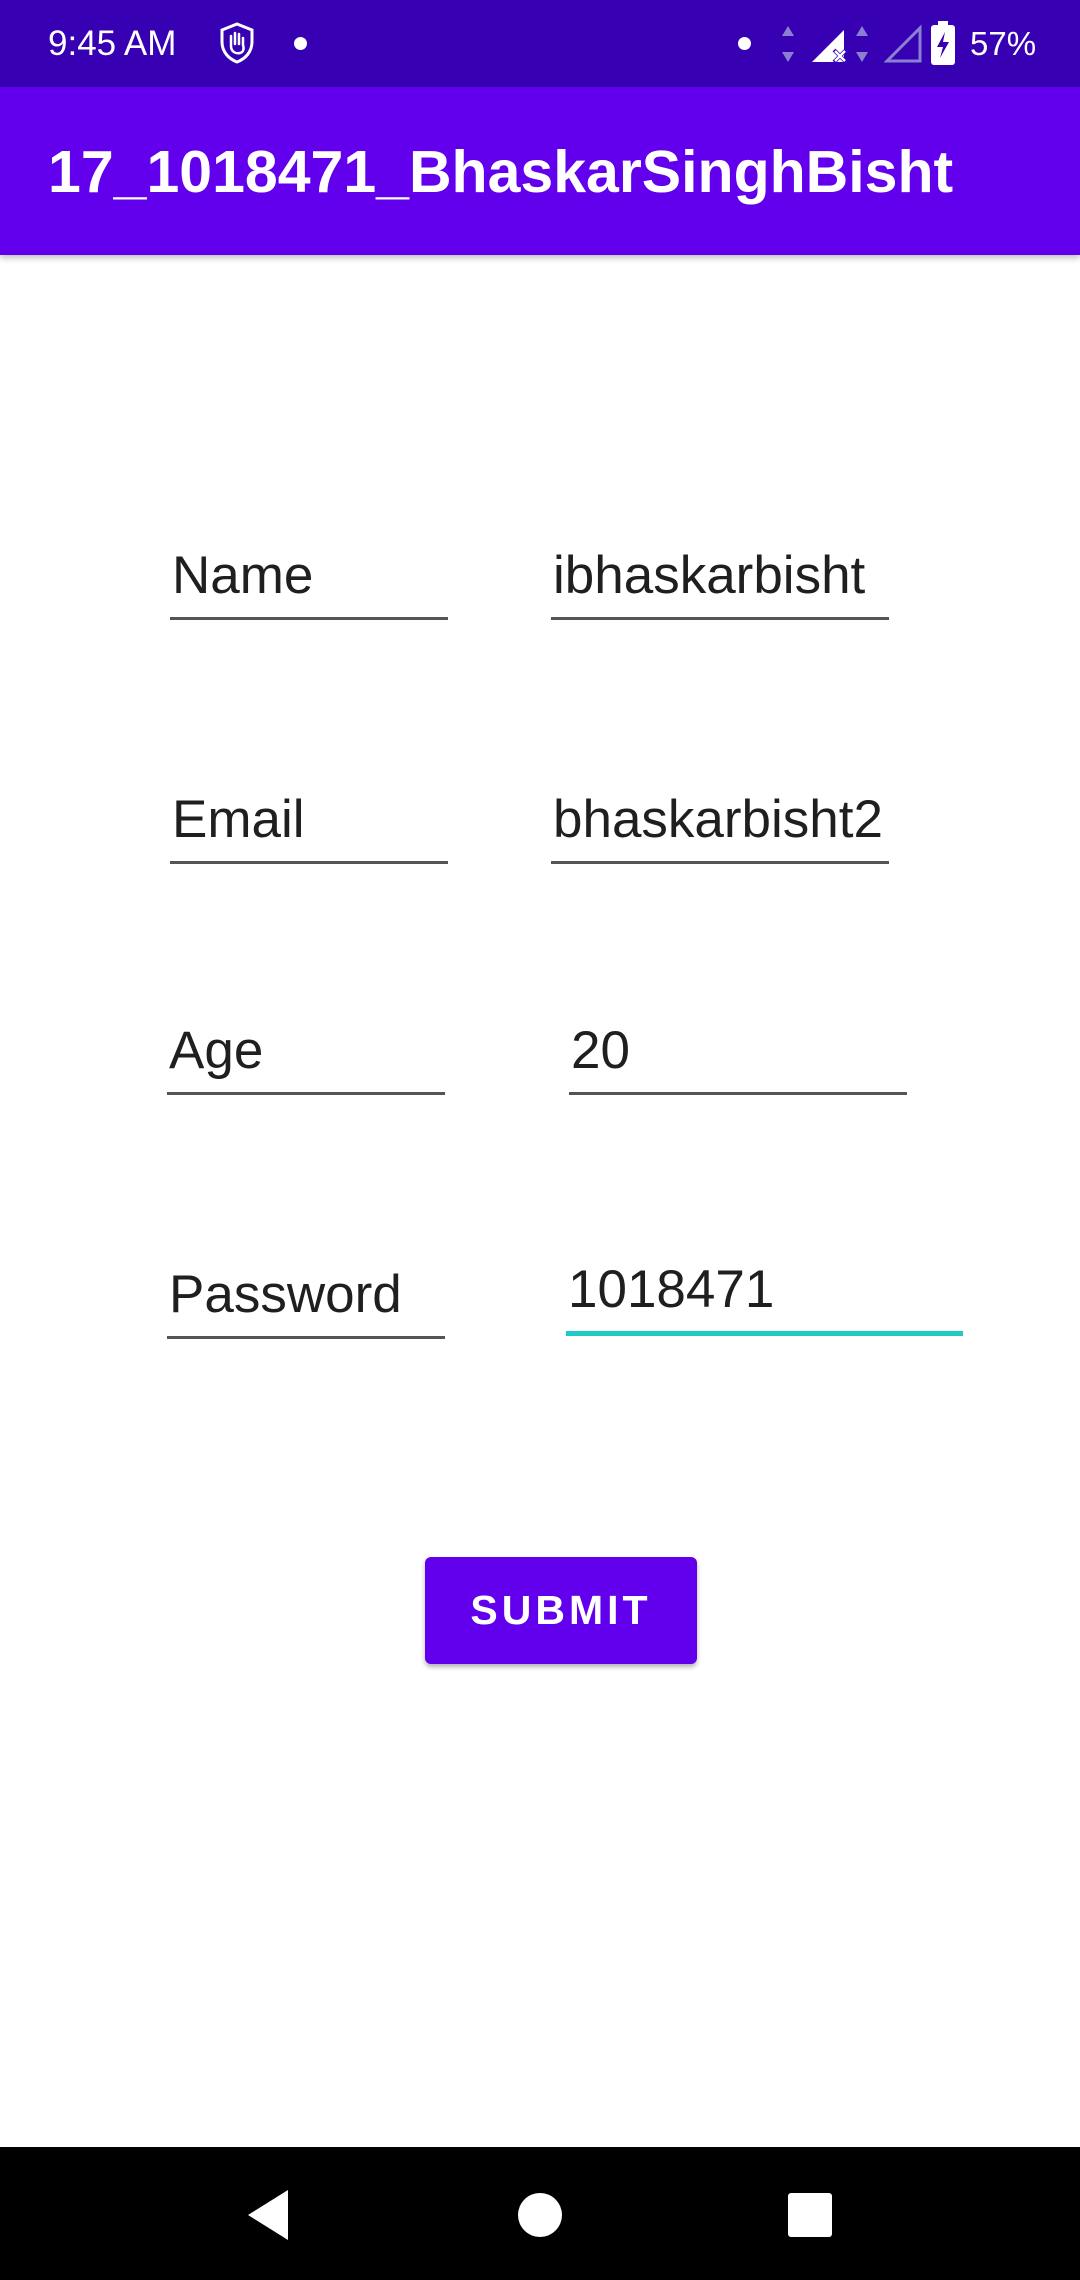  I want to click on name-label-field: Name, so click(309, 580).